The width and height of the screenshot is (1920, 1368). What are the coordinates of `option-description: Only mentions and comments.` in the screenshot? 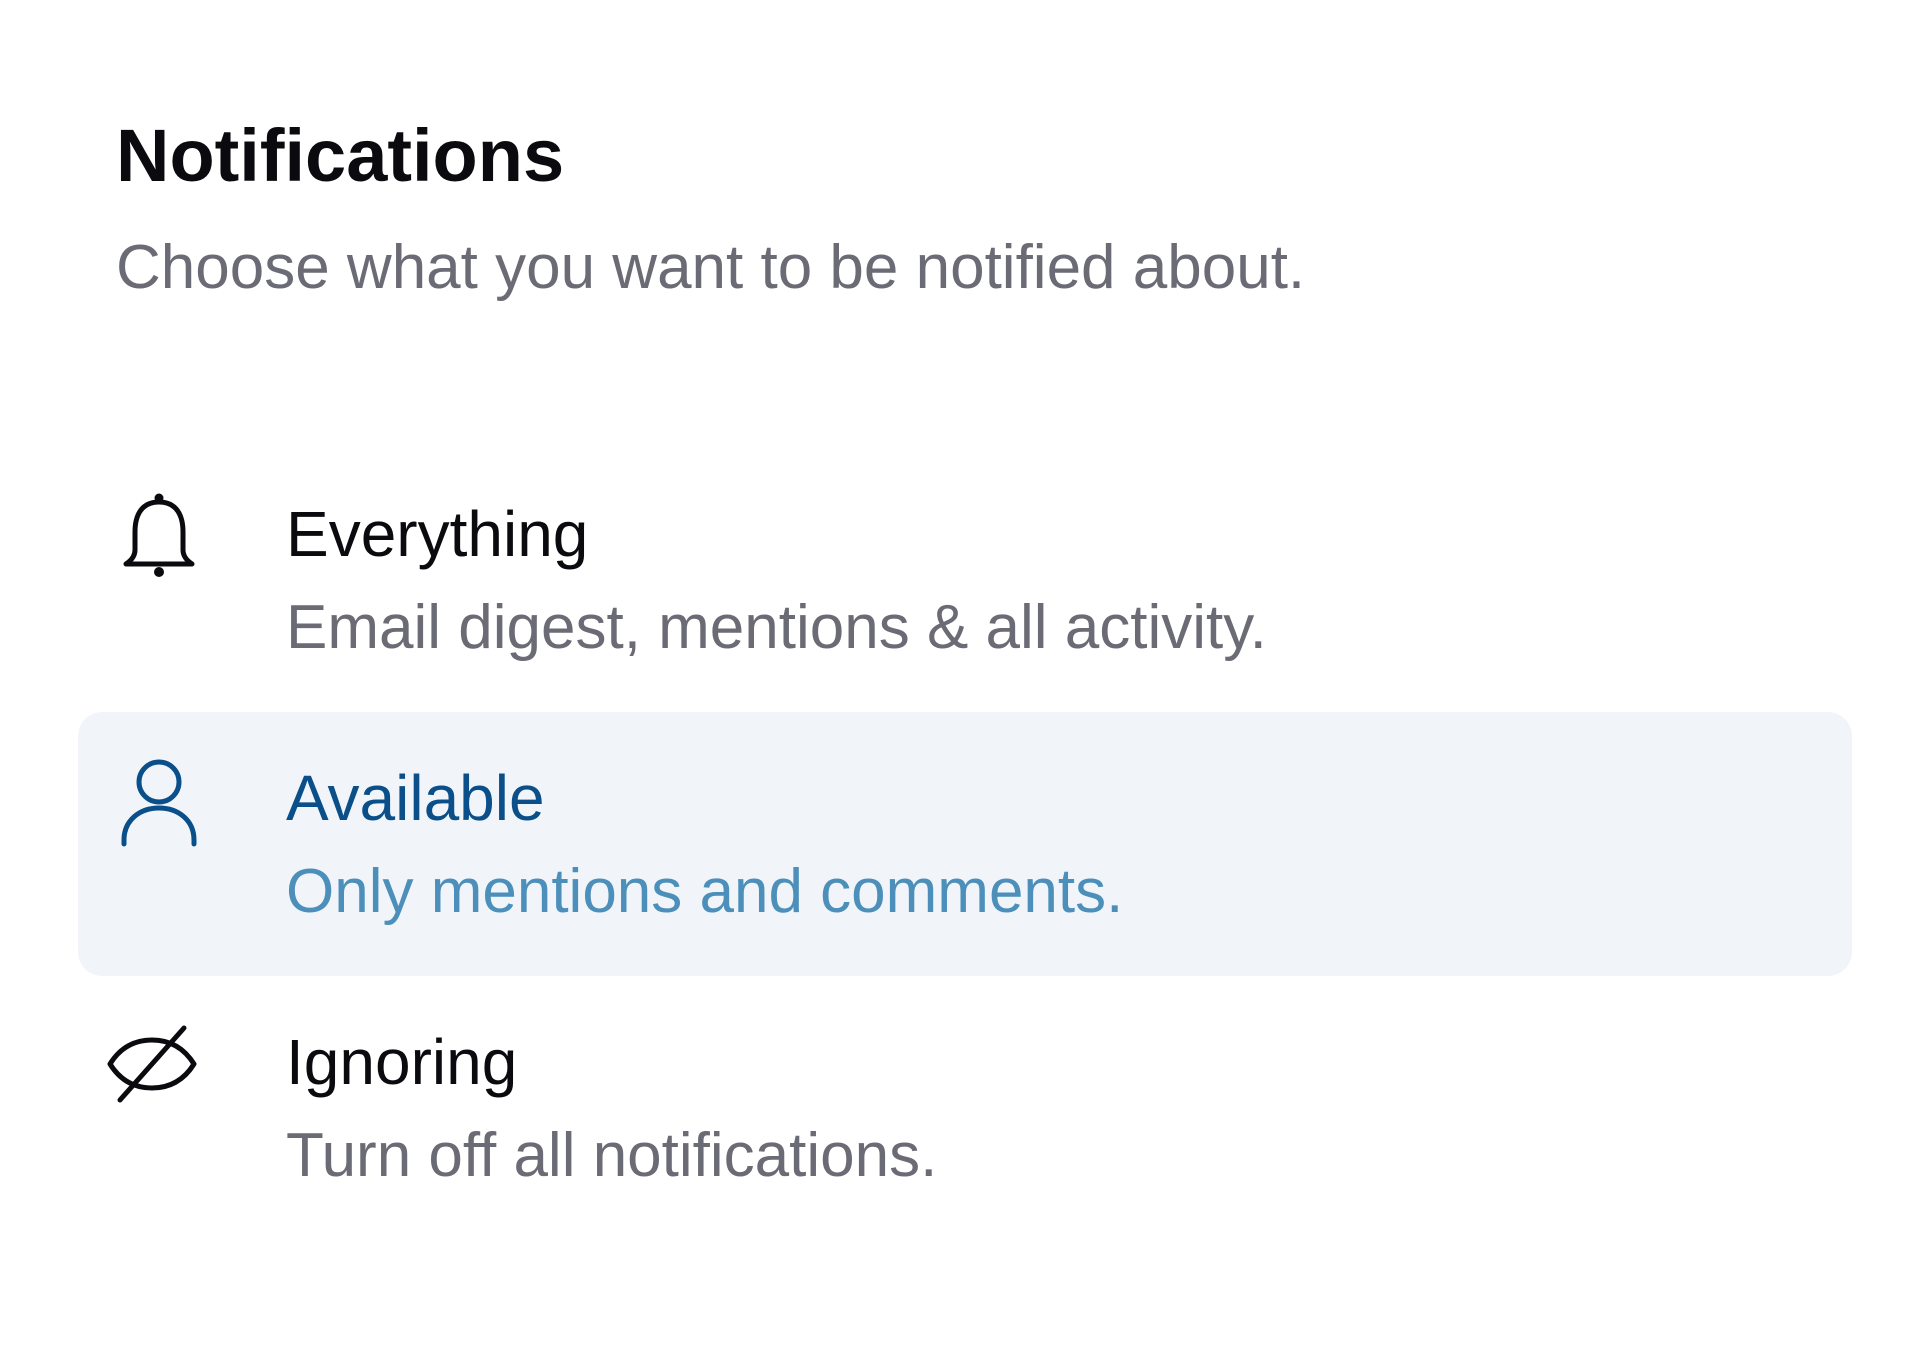 It's located at (705, 891).